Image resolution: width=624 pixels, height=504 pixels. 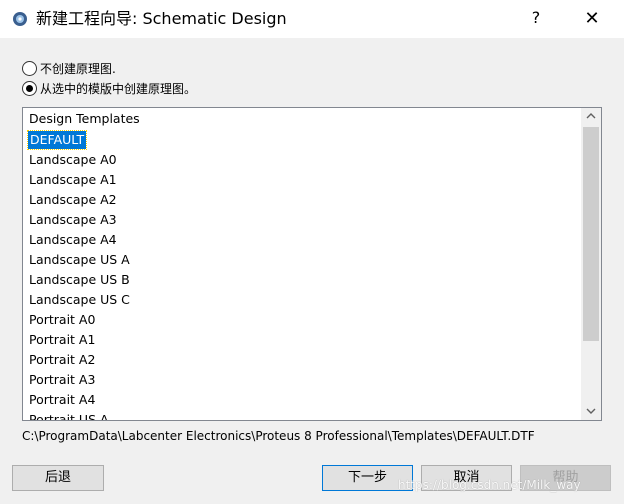 I want to click on list-item-selected: DEFAULT, so click(x=57, y=140).